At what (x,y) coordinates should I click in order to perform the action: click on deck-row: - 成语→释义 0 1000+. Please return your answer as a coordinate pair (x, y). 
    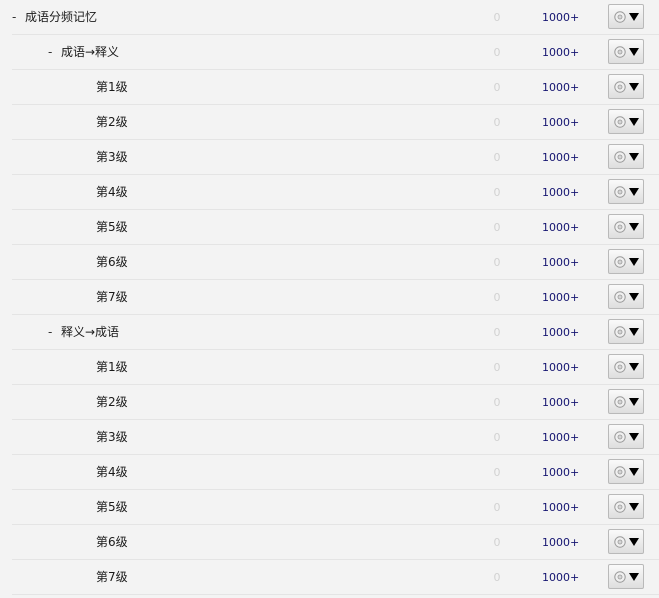
    Looking at the image, I should click on (335, 52).